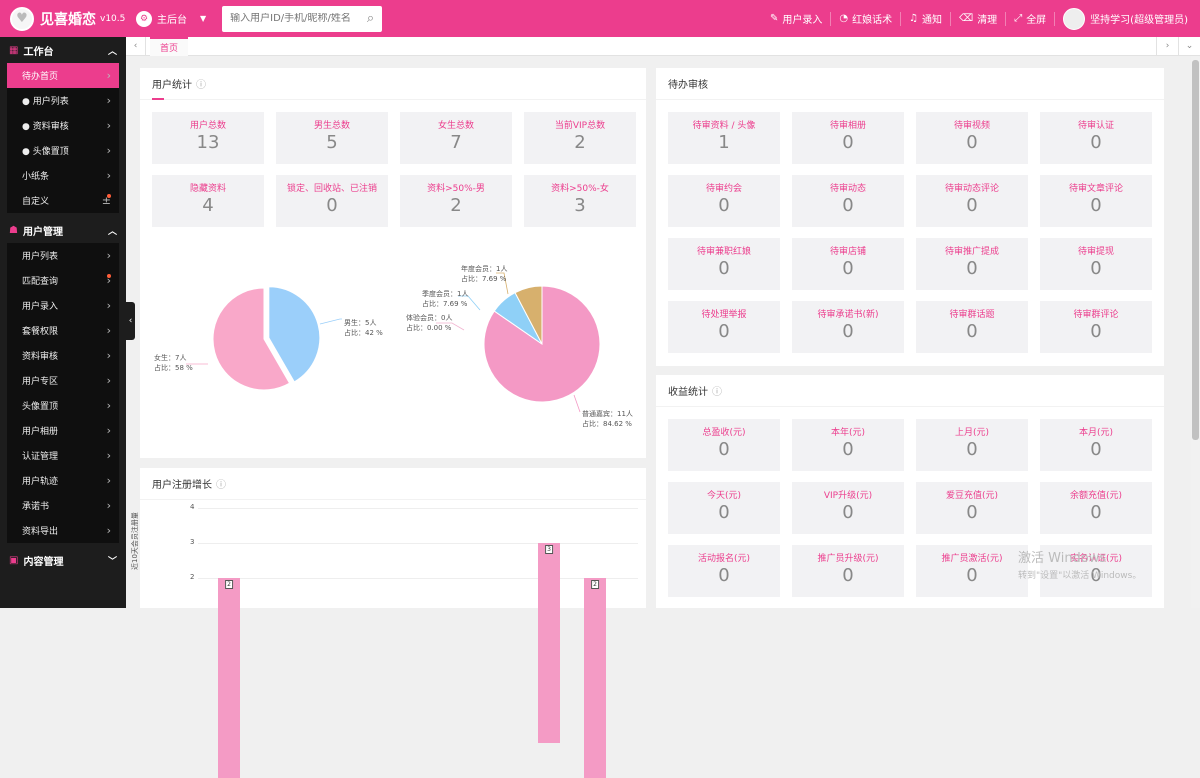  Describe the element at coordinates (972, 327) in the screenshot. I see `pending-tile: 待审群话题 0` at that location.